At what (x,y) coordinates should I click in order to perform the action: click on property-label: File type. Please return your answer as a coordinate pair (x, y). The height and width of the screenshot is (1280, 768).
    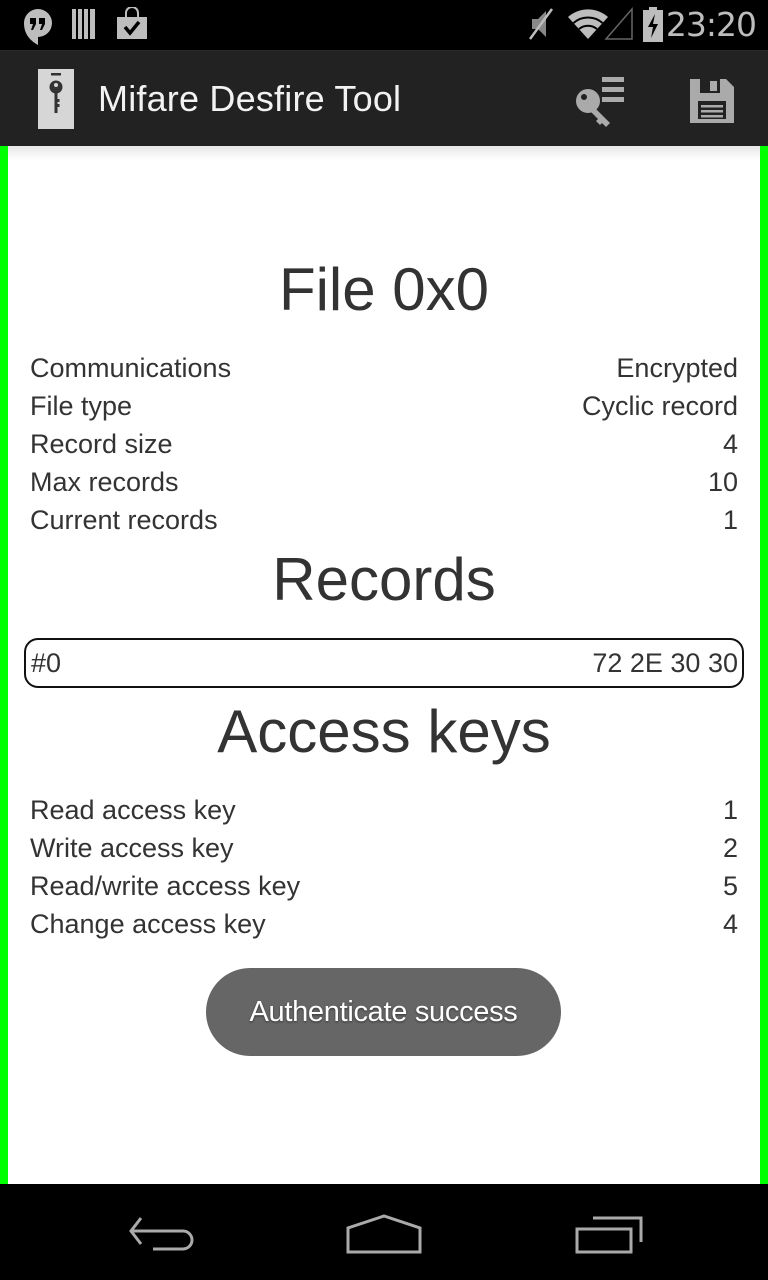
    Looking at the image, I should click on (81, 406).